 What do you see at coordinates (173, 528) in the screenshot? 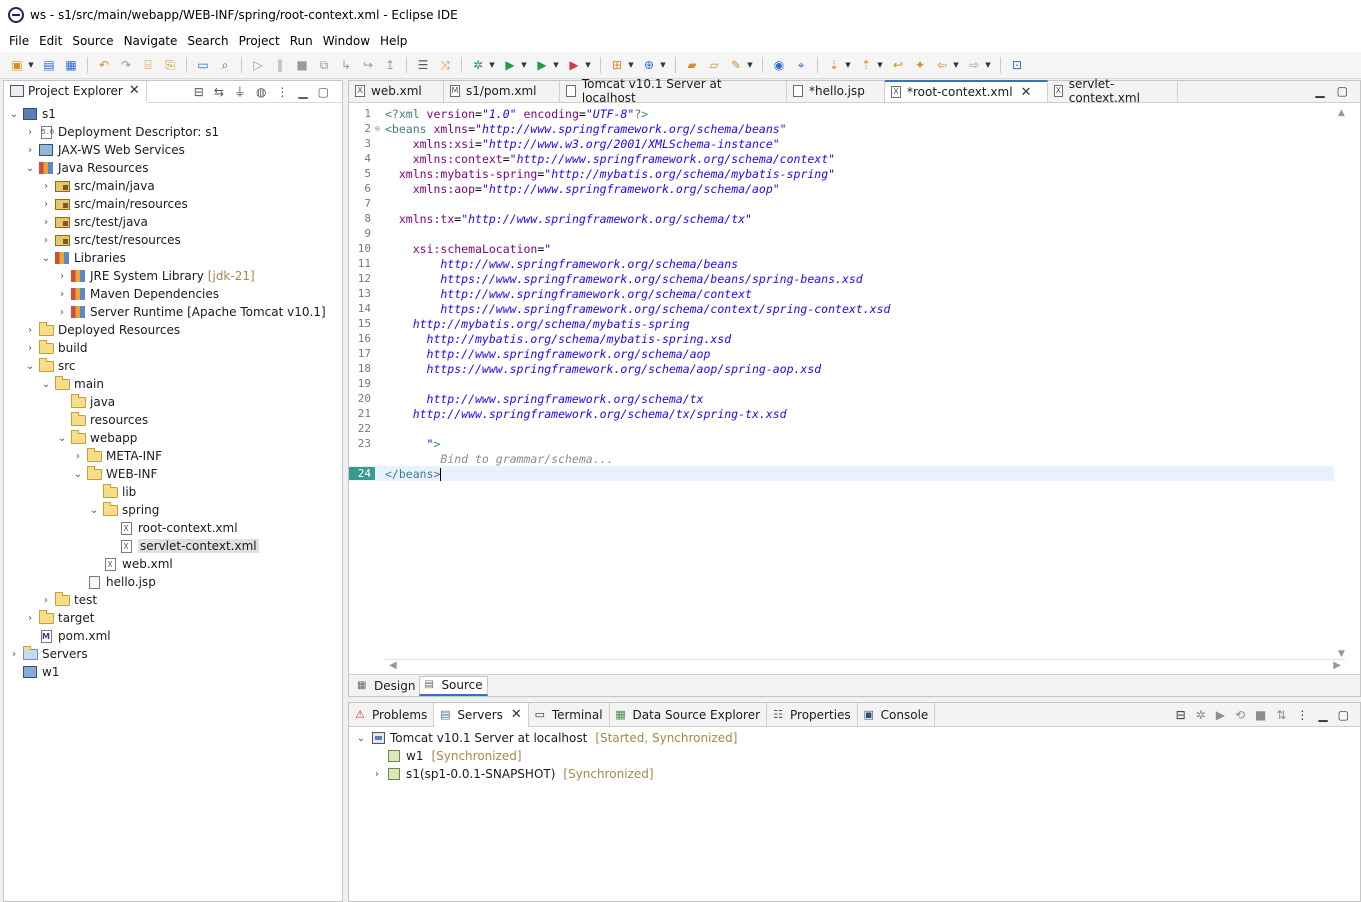
I see `tree-item: Xroot-context.xml` at bounding box center [173, 528].